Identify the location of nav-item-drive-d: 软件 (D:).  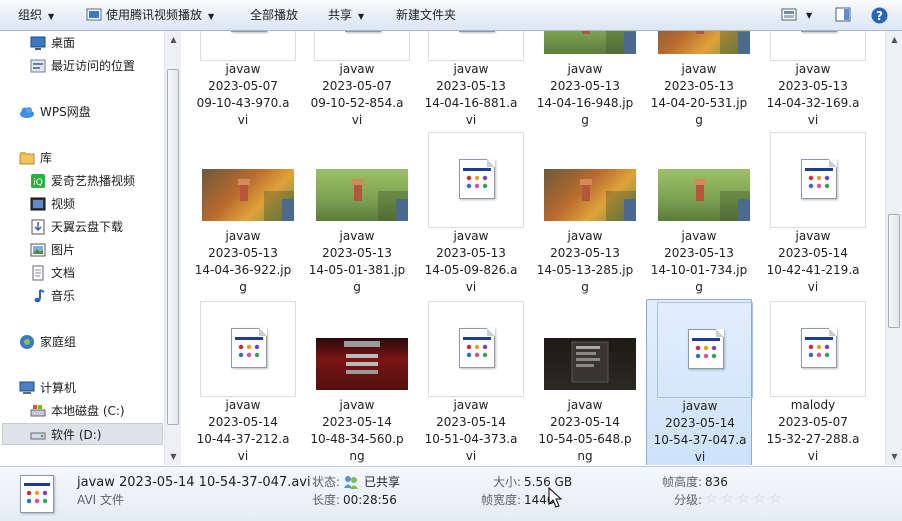
(82, 434).